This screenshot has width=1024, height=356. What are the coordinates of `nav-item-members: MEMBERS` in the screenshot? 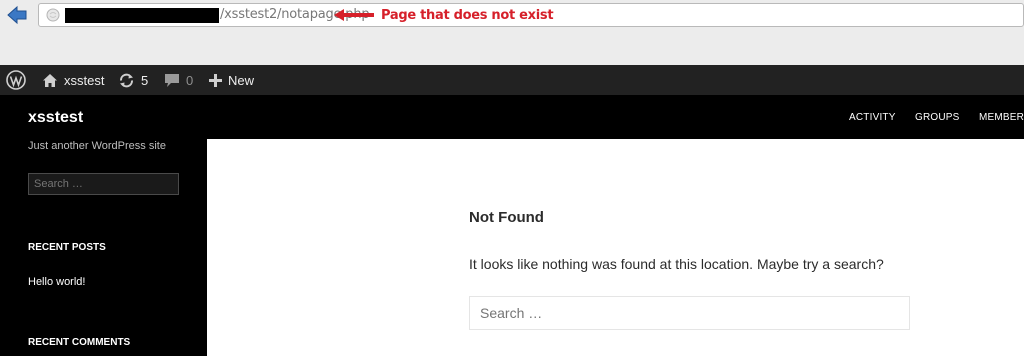 It's located at (1001, 117).